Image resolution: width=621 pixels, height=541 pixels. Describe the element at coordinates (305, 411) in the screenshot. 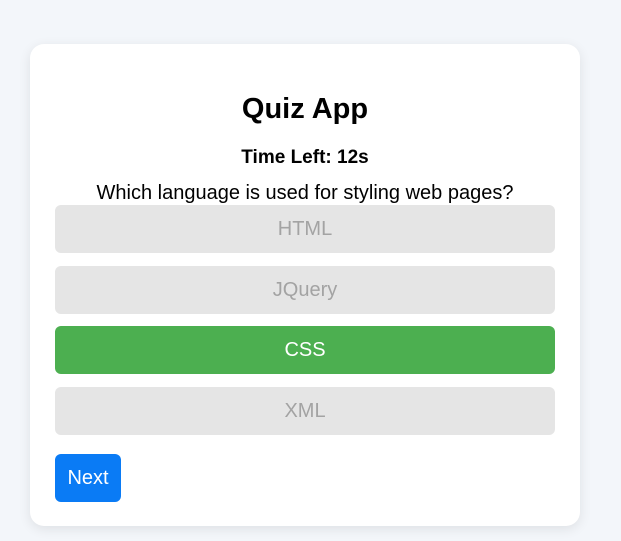

I see `option-button-xml: XML` at that location.